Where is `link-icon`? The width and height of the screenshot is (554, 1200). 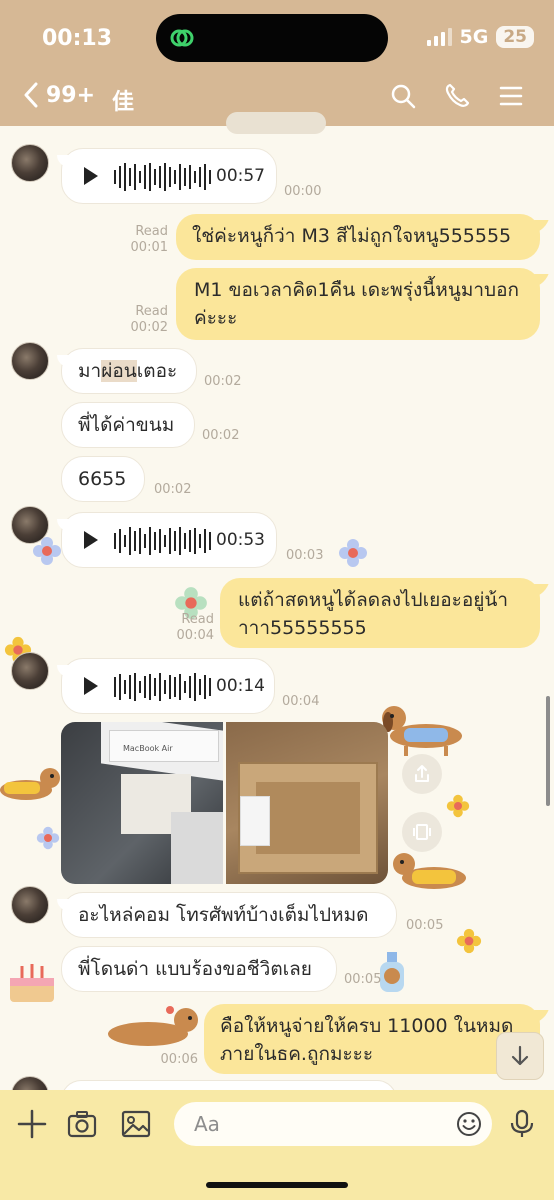 link-icon is located at coordinates (182, 38).